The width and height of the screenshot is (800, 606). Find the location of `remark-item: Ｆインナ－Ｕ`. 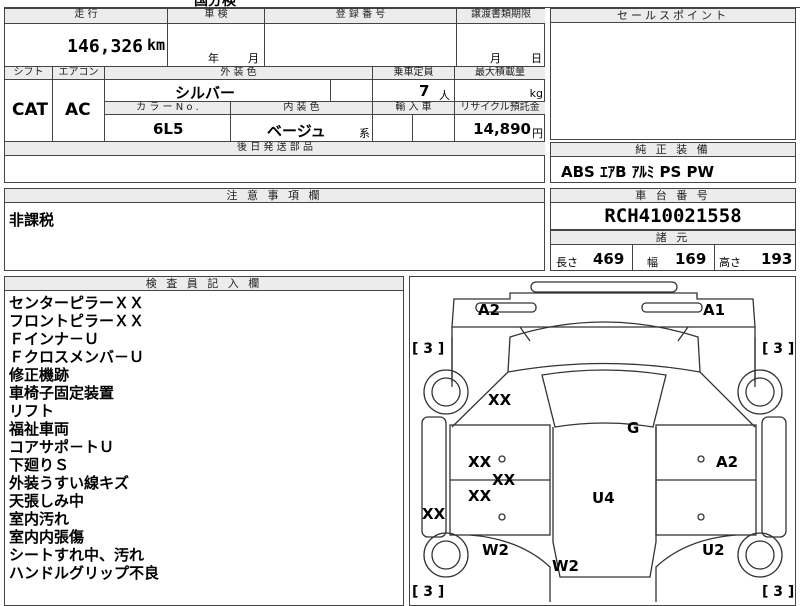

remark-item: Ｆインナ－Ｕ is located at coordinates (54, 339).